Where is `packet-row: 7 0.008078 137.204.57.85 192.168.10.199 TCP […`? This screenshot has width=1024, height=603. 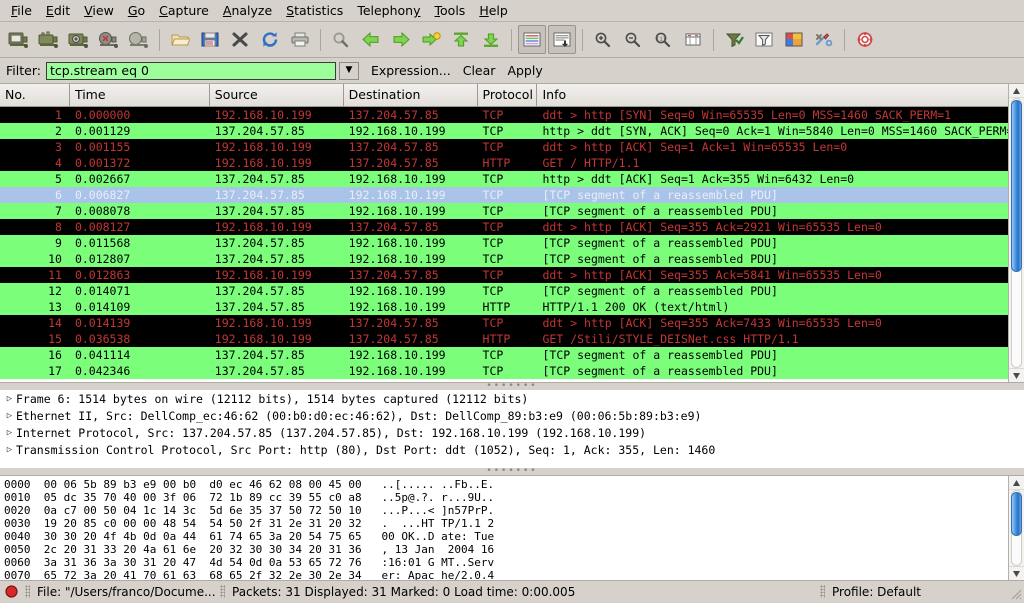 packet-row: 7 0.008078 137.204.57.85 192.168.10.199 TCP [… is located at coordinates (504, 211).